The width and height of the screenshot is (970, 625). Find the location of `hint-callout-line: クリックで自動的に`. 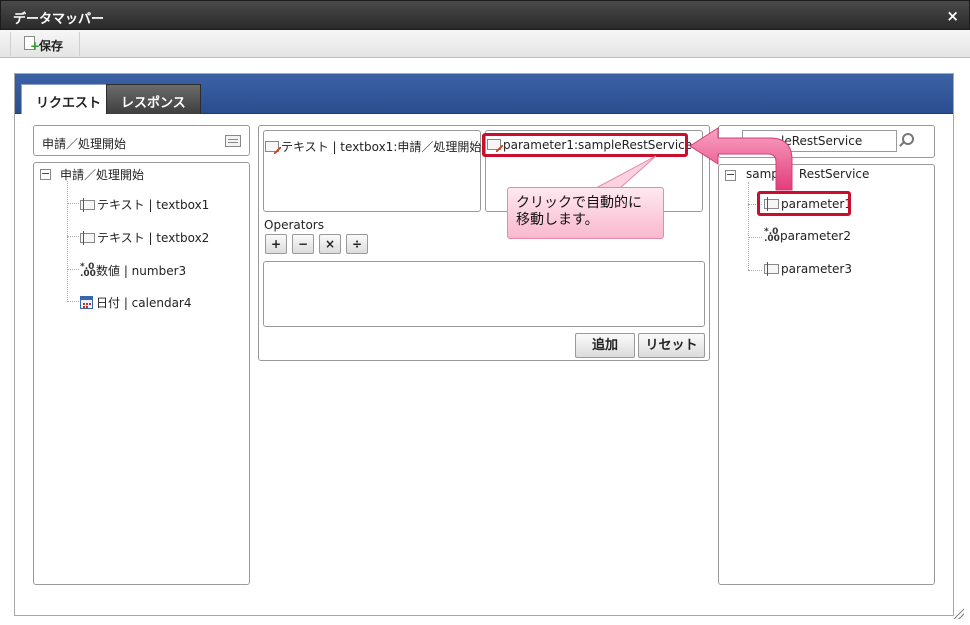

hint-callout-line: クリックで自動的に is located at coordinates (579, 203).